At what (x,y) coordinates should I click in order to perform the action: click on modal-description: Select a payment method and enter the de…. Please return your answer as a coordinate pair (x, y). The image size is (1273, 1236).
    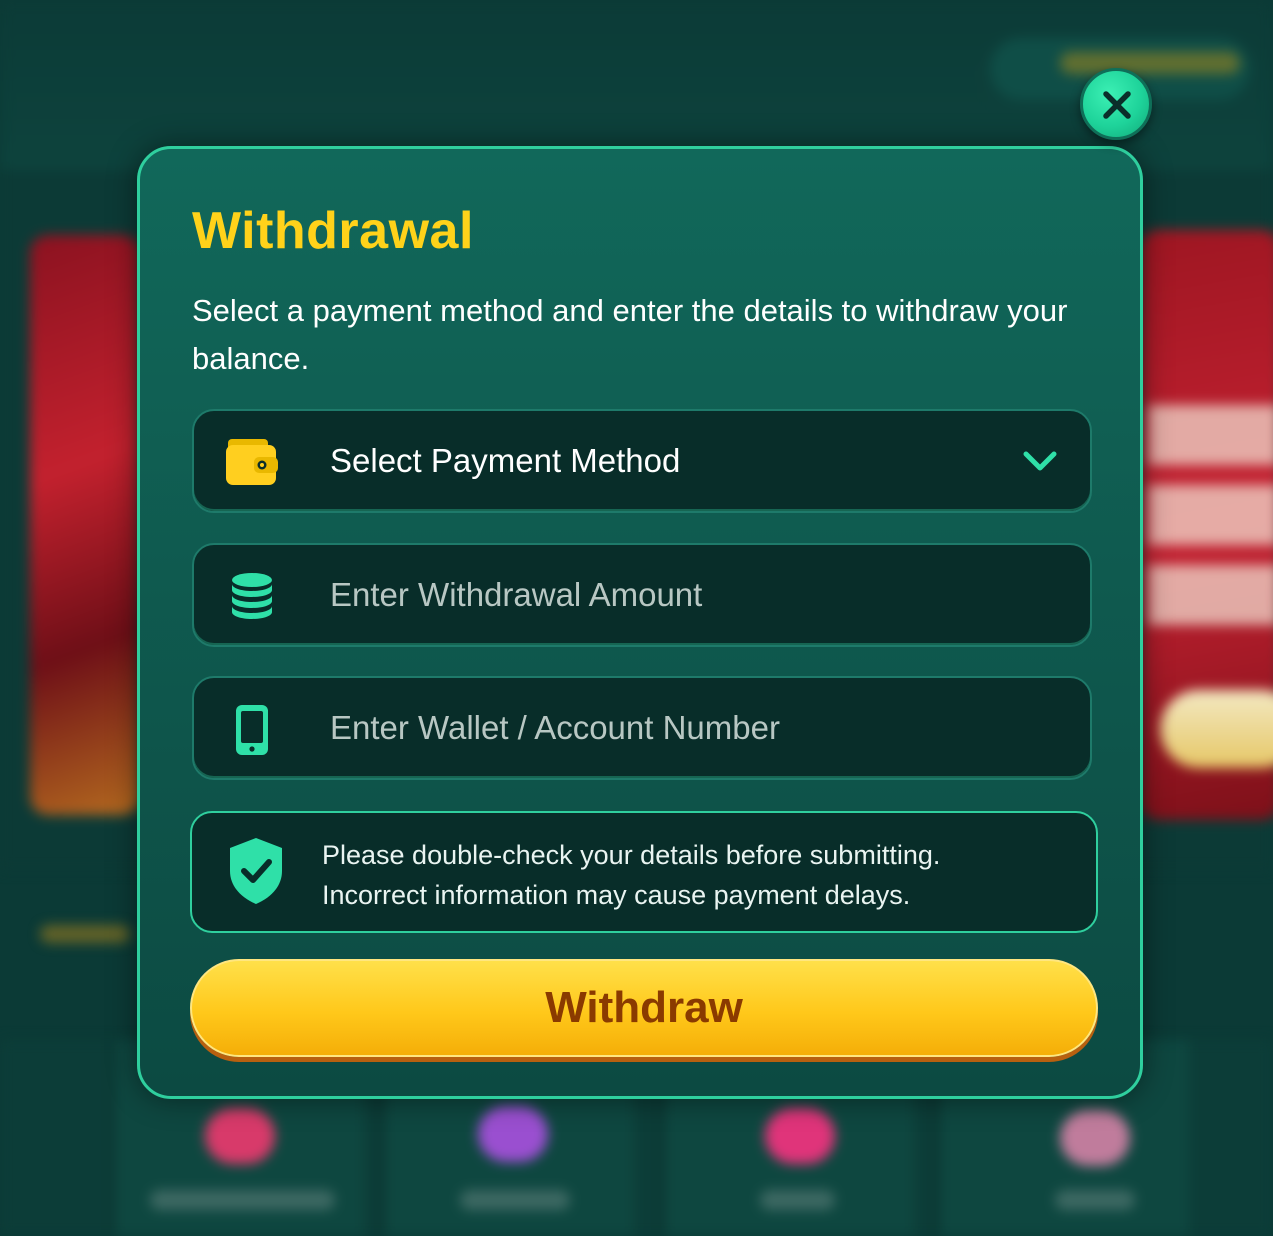
    Looking at the image, I should click on (630, 334).